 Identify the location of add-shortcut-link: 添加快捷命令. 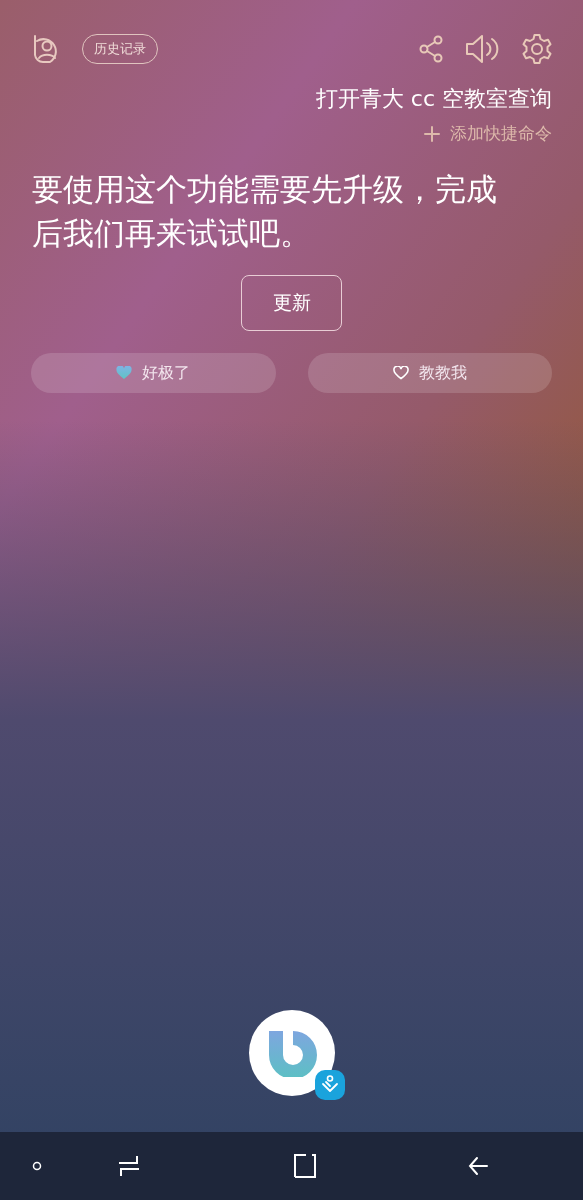
(488, 133).